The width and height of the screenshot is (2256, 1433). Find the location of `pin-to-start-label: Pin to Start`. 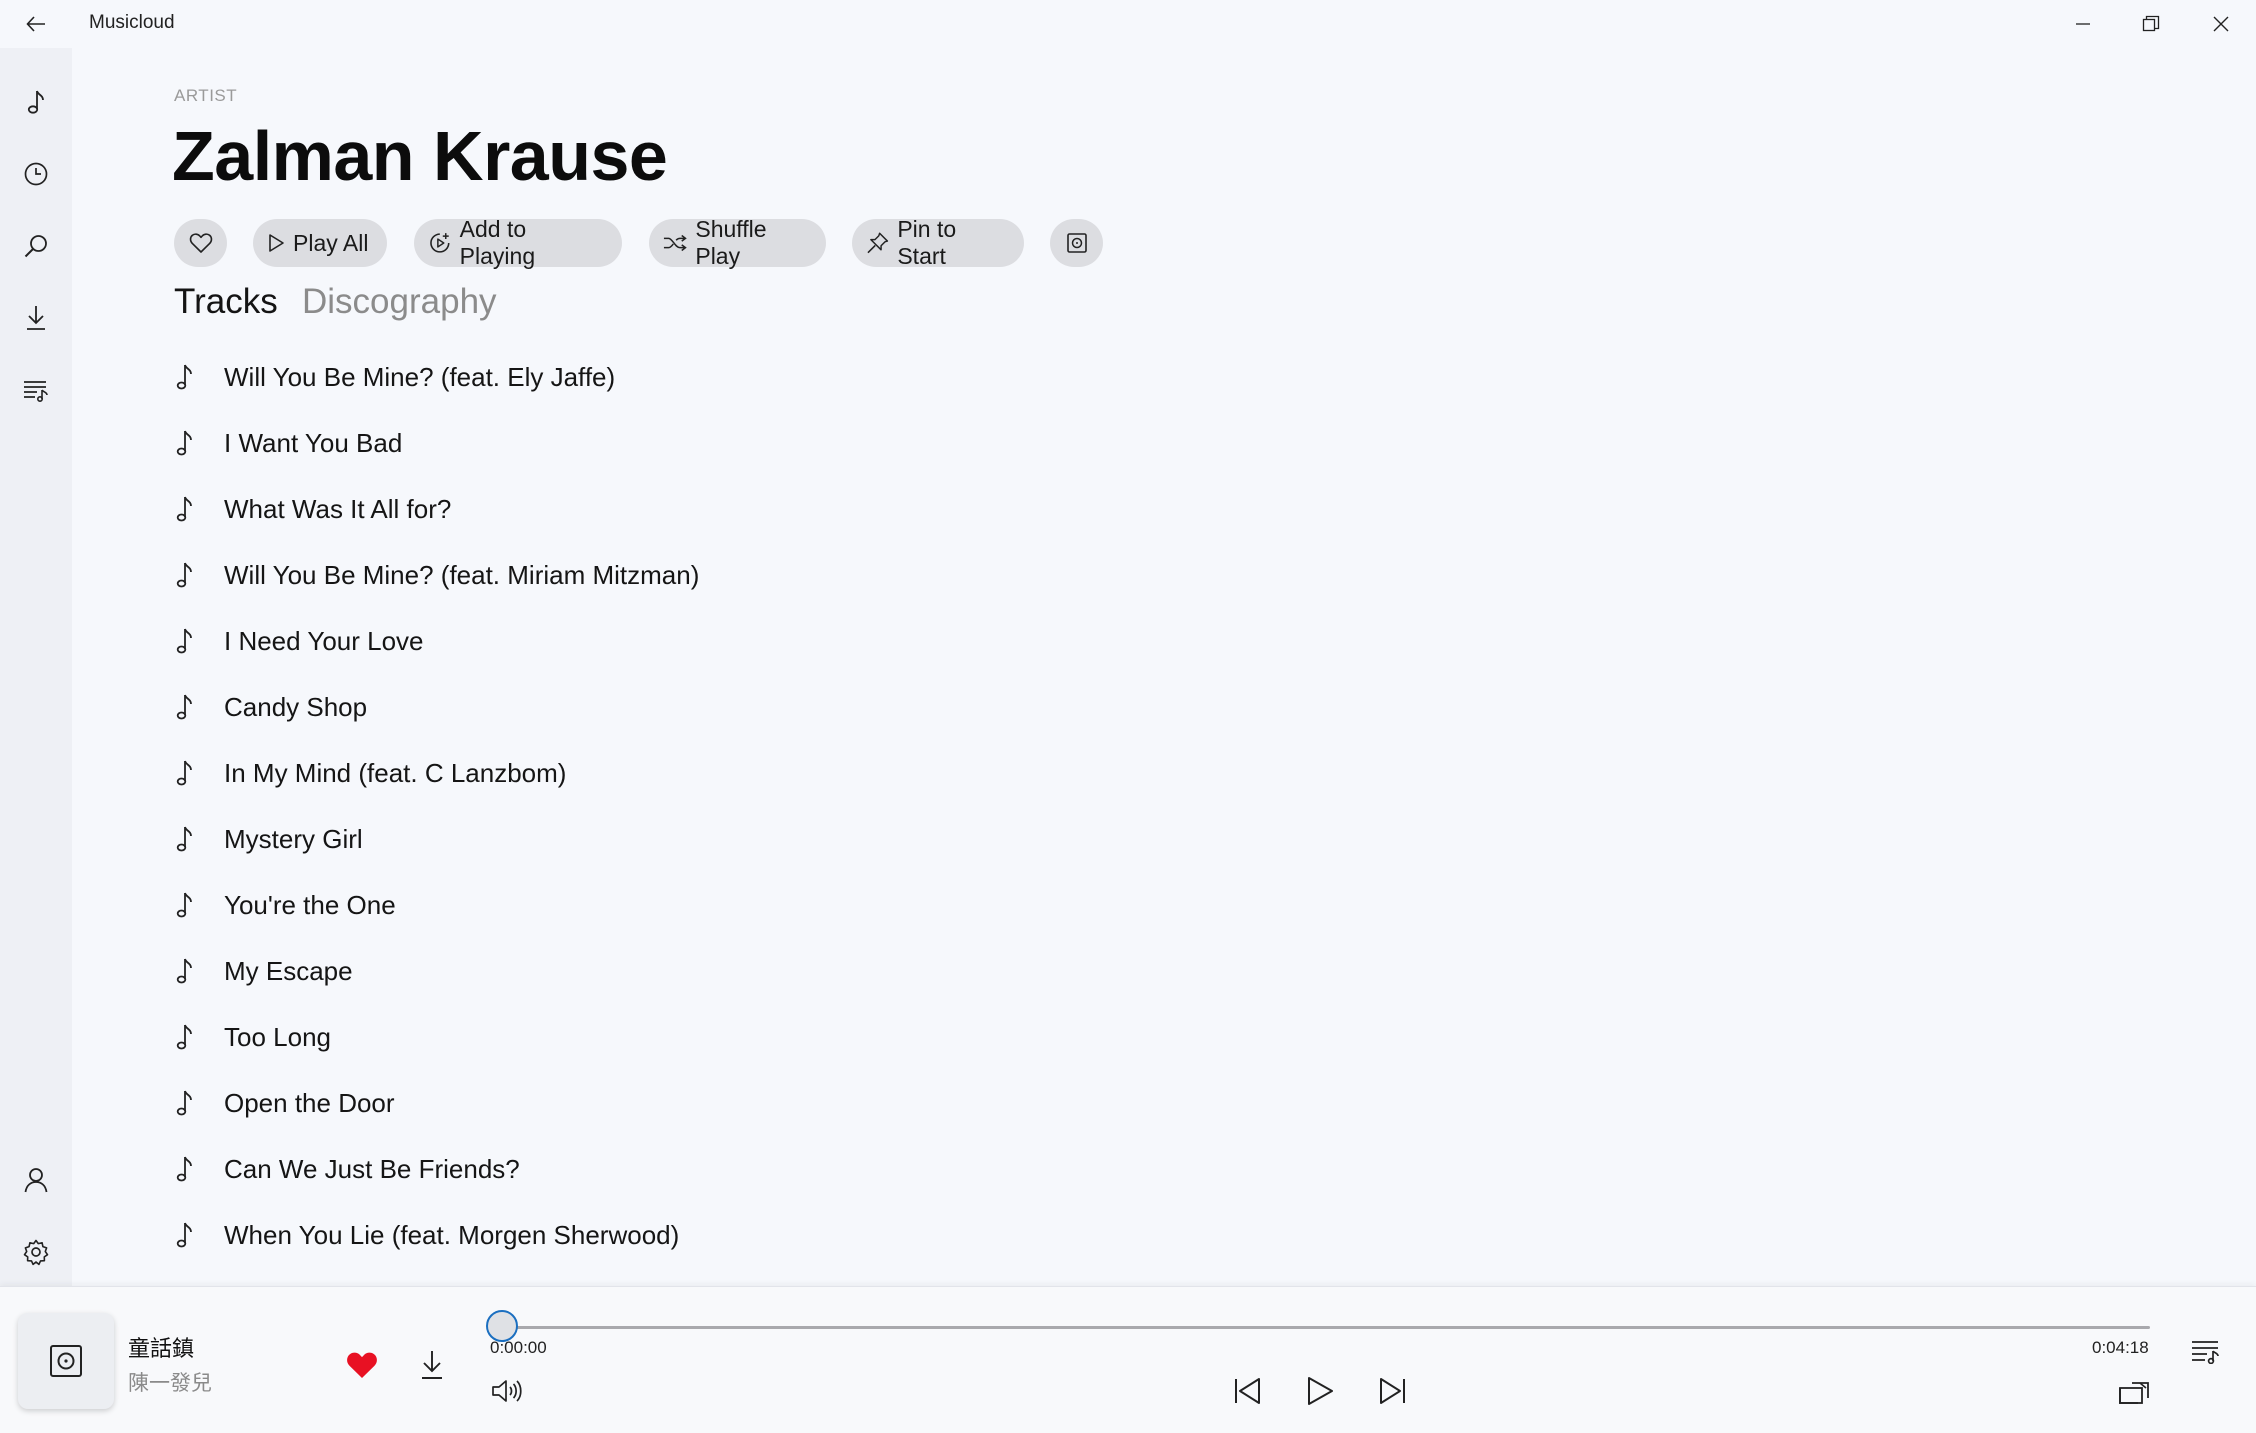

pin-to-start-label: Pin to Start is located at coordinates (927, 242).